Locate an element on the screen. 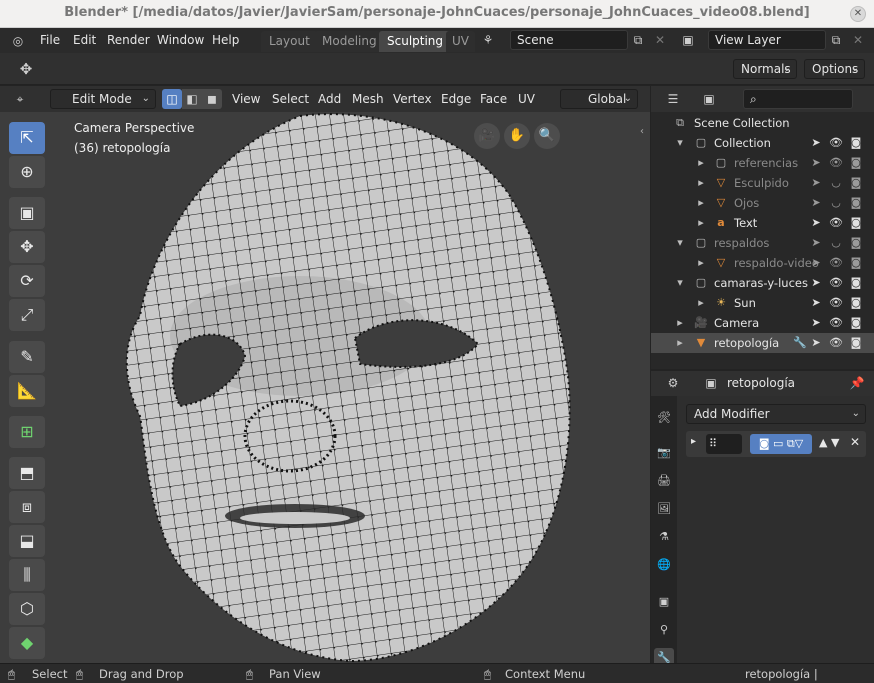 The height and width of the screenshot is (683, 874). scene-copy-icon: ⧉ is located at coordinates (638, 40).